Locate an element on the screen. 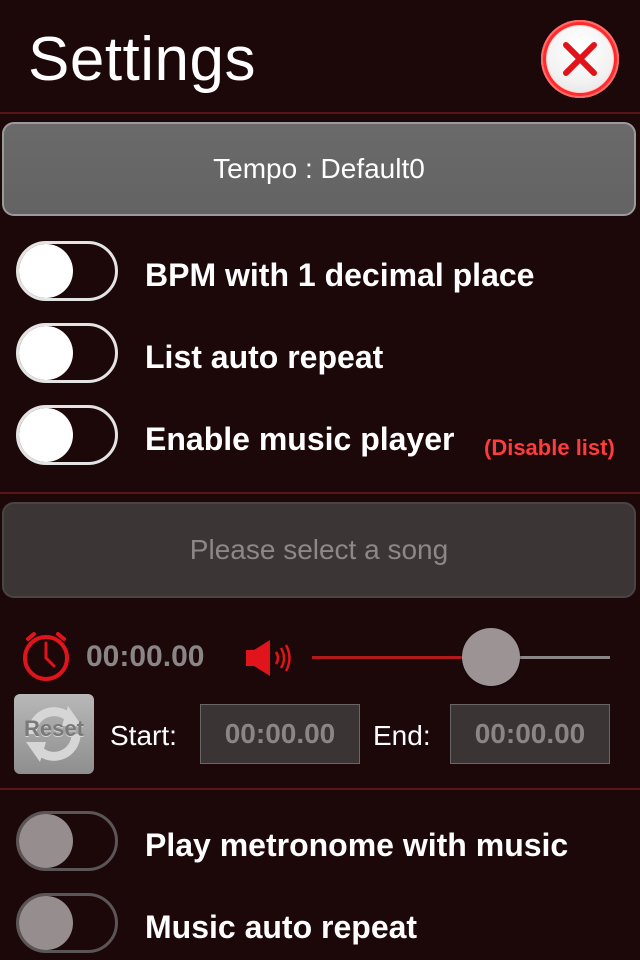 The height and width of the screenshot is (960, 640). page-title: Settings is located at coordinates (142, 59).